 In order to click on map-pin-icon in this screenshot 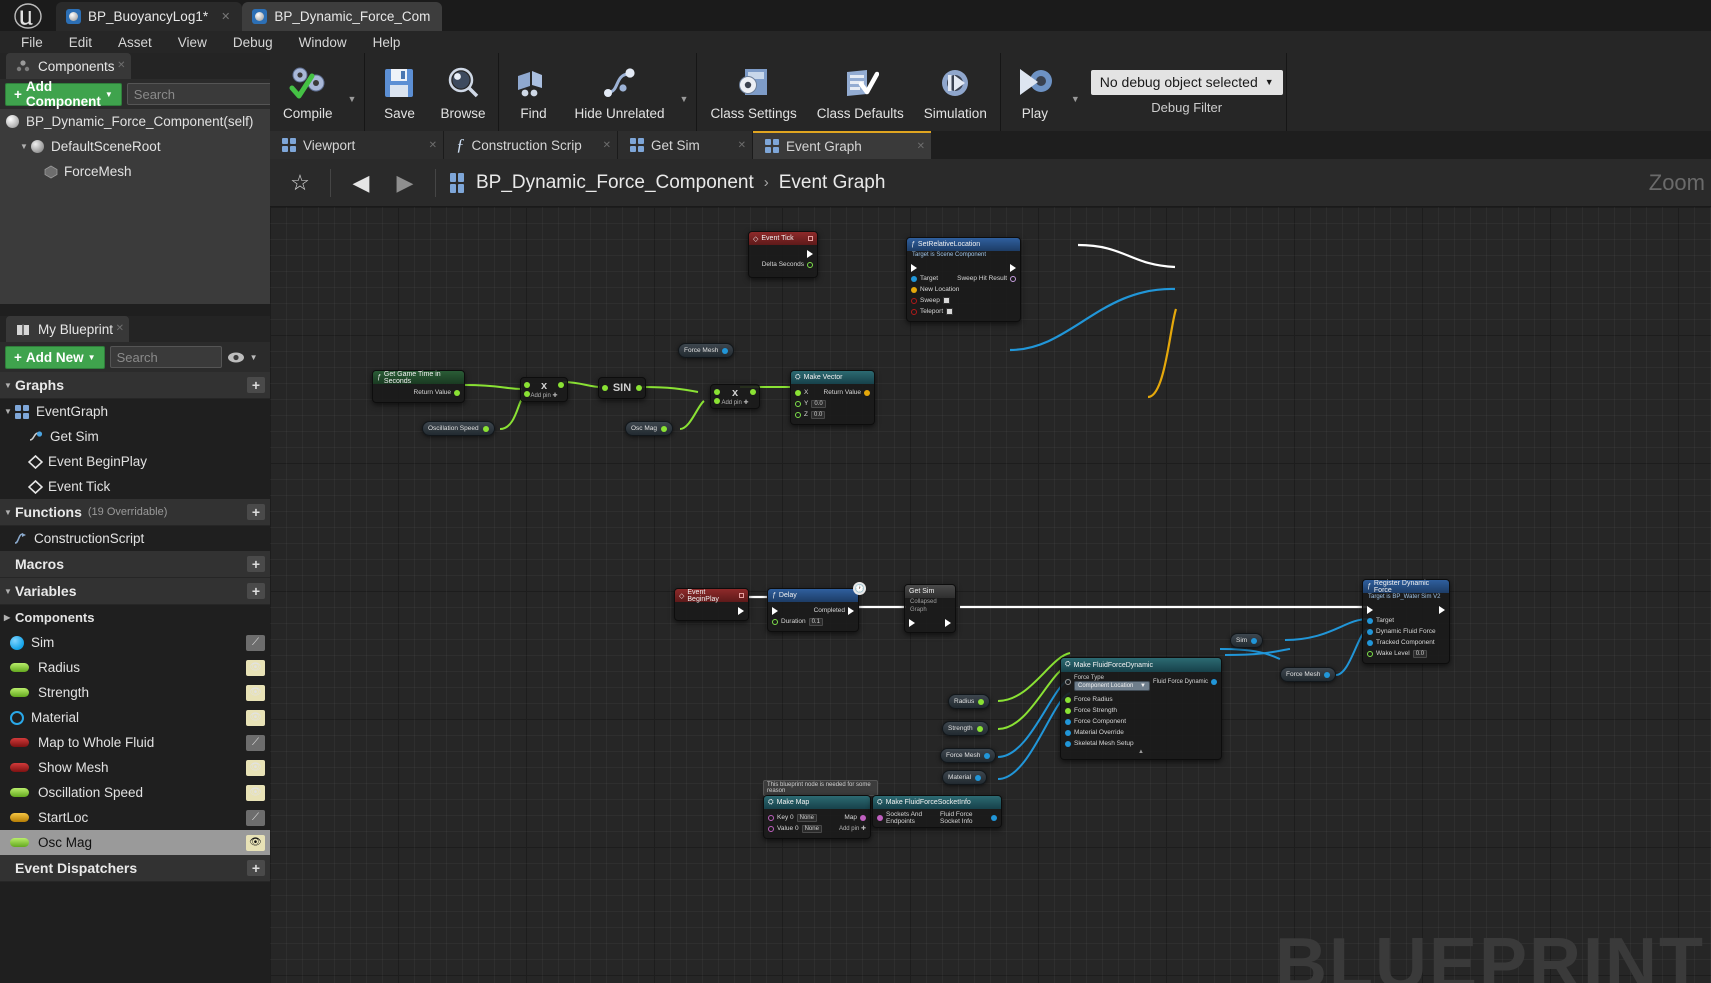, I will do `click(863, 817)`.